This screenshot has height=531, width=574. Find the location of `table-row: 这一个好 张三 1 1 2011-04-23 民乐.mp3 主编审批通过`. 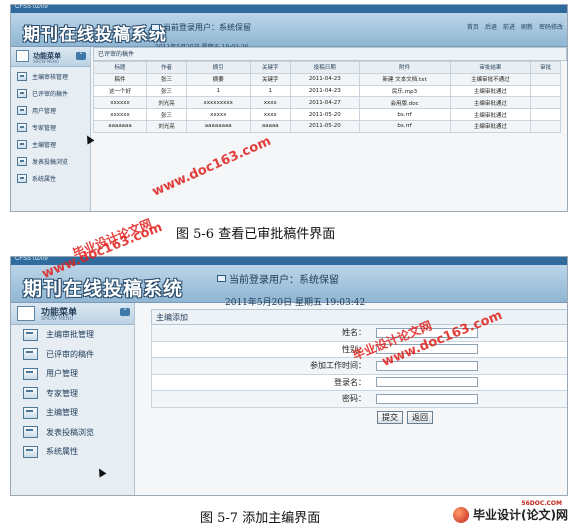

table-row: 这一个好 张三 1 1 2011-04-23 民乐.mp3 主编审批通过 is located at coordinates (326, 91).